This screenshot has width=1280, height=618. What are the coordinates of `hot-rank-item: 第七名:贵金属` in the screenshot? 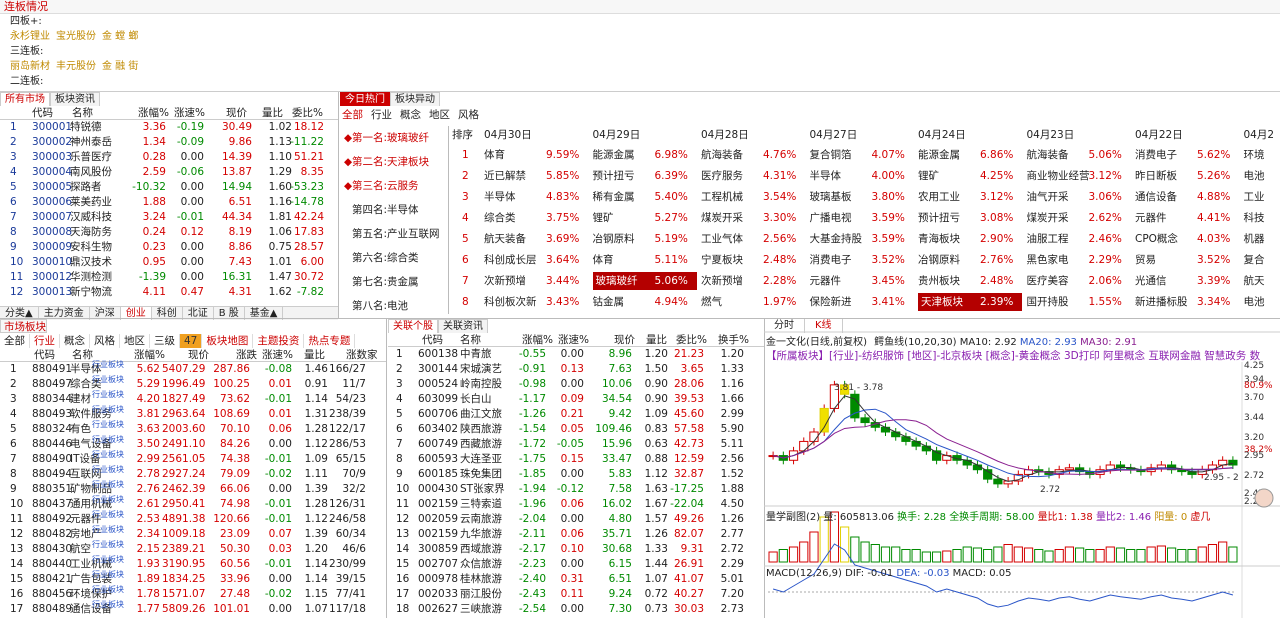 It's located at (393, 282).